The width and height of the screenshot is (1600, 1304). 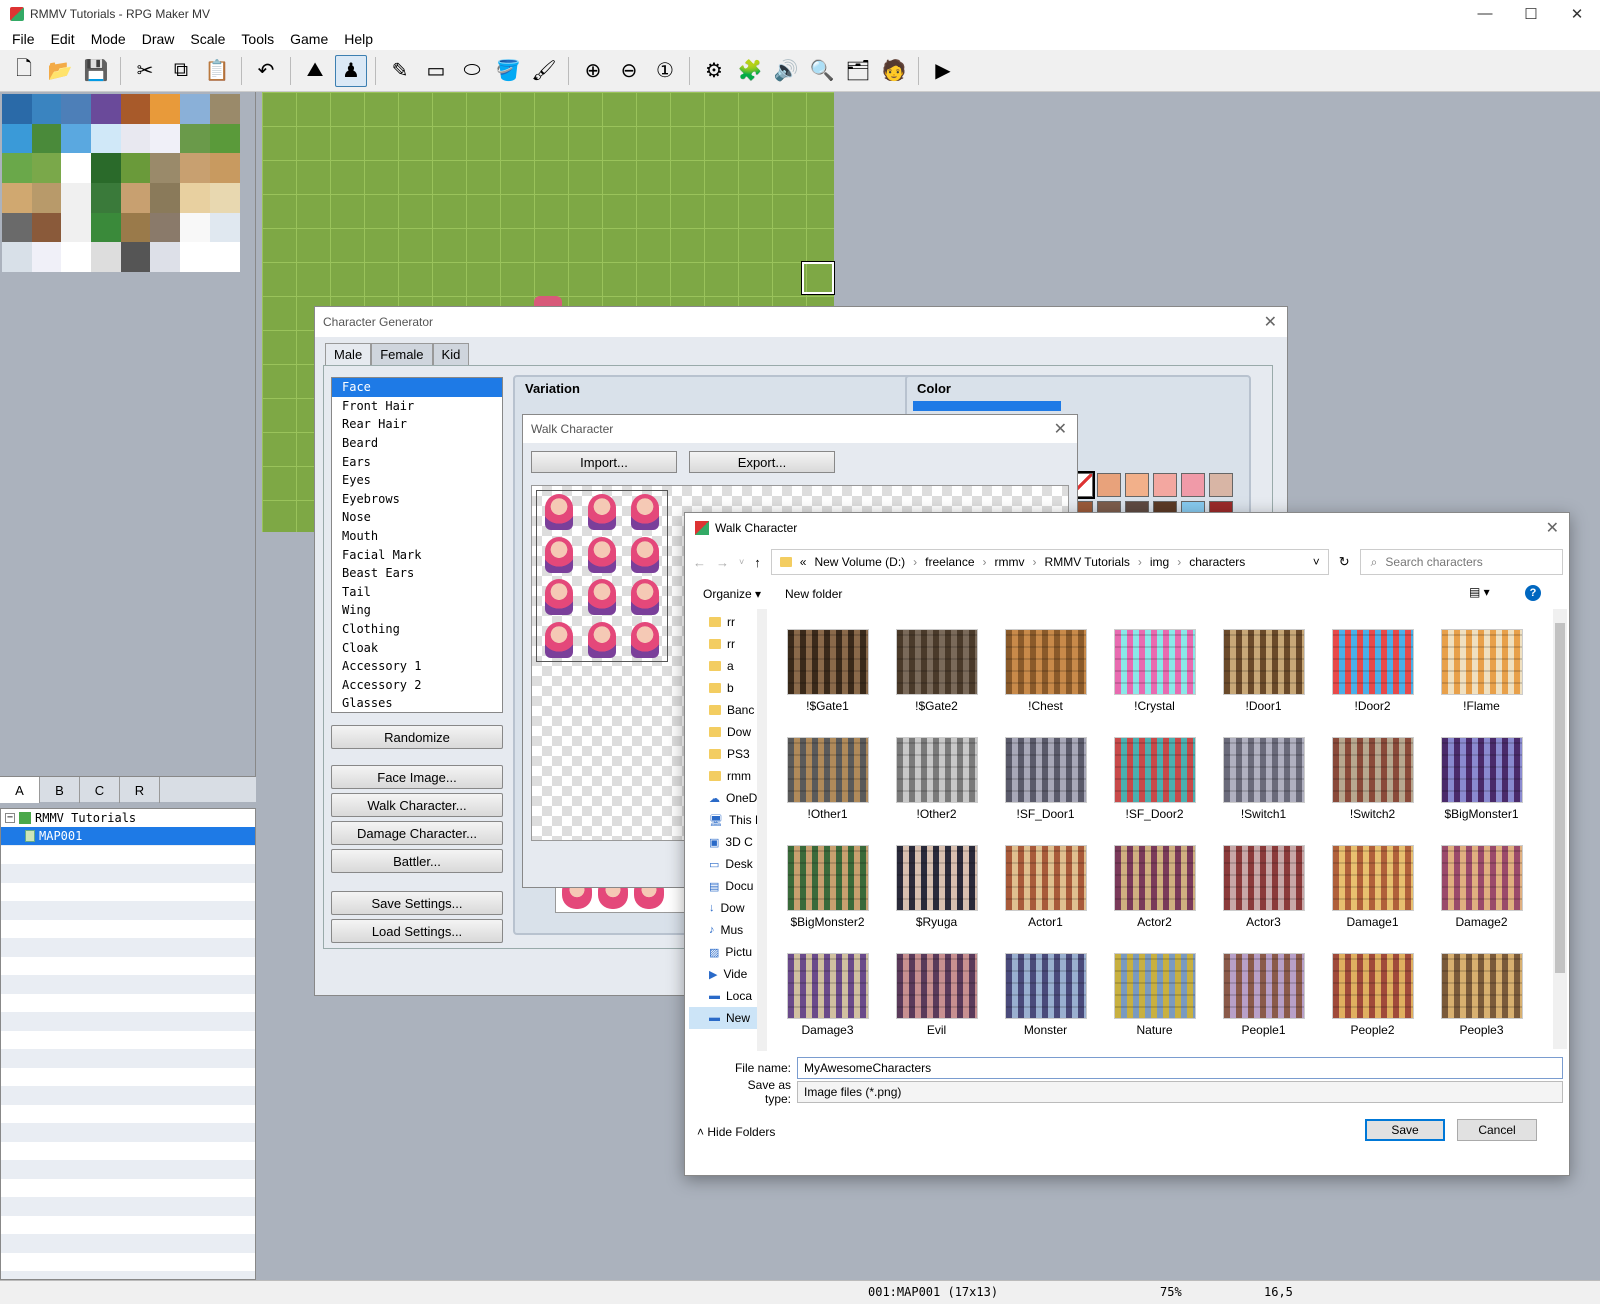 I want to click on file-item: !Chest, so click(x=1045, y=663).